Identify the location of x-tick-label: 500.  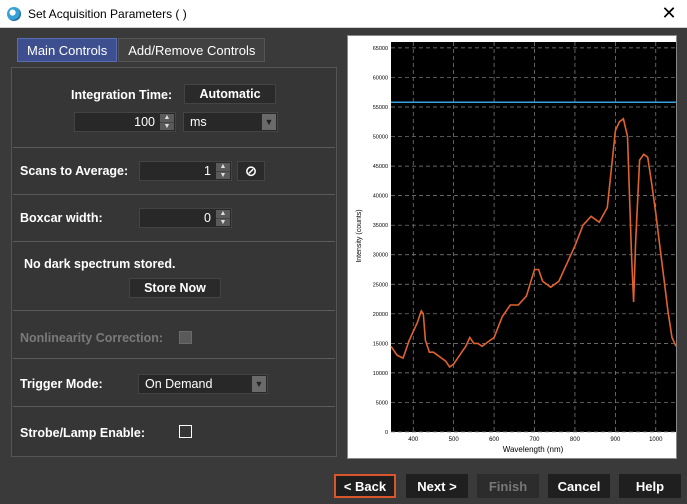
(454, 440).